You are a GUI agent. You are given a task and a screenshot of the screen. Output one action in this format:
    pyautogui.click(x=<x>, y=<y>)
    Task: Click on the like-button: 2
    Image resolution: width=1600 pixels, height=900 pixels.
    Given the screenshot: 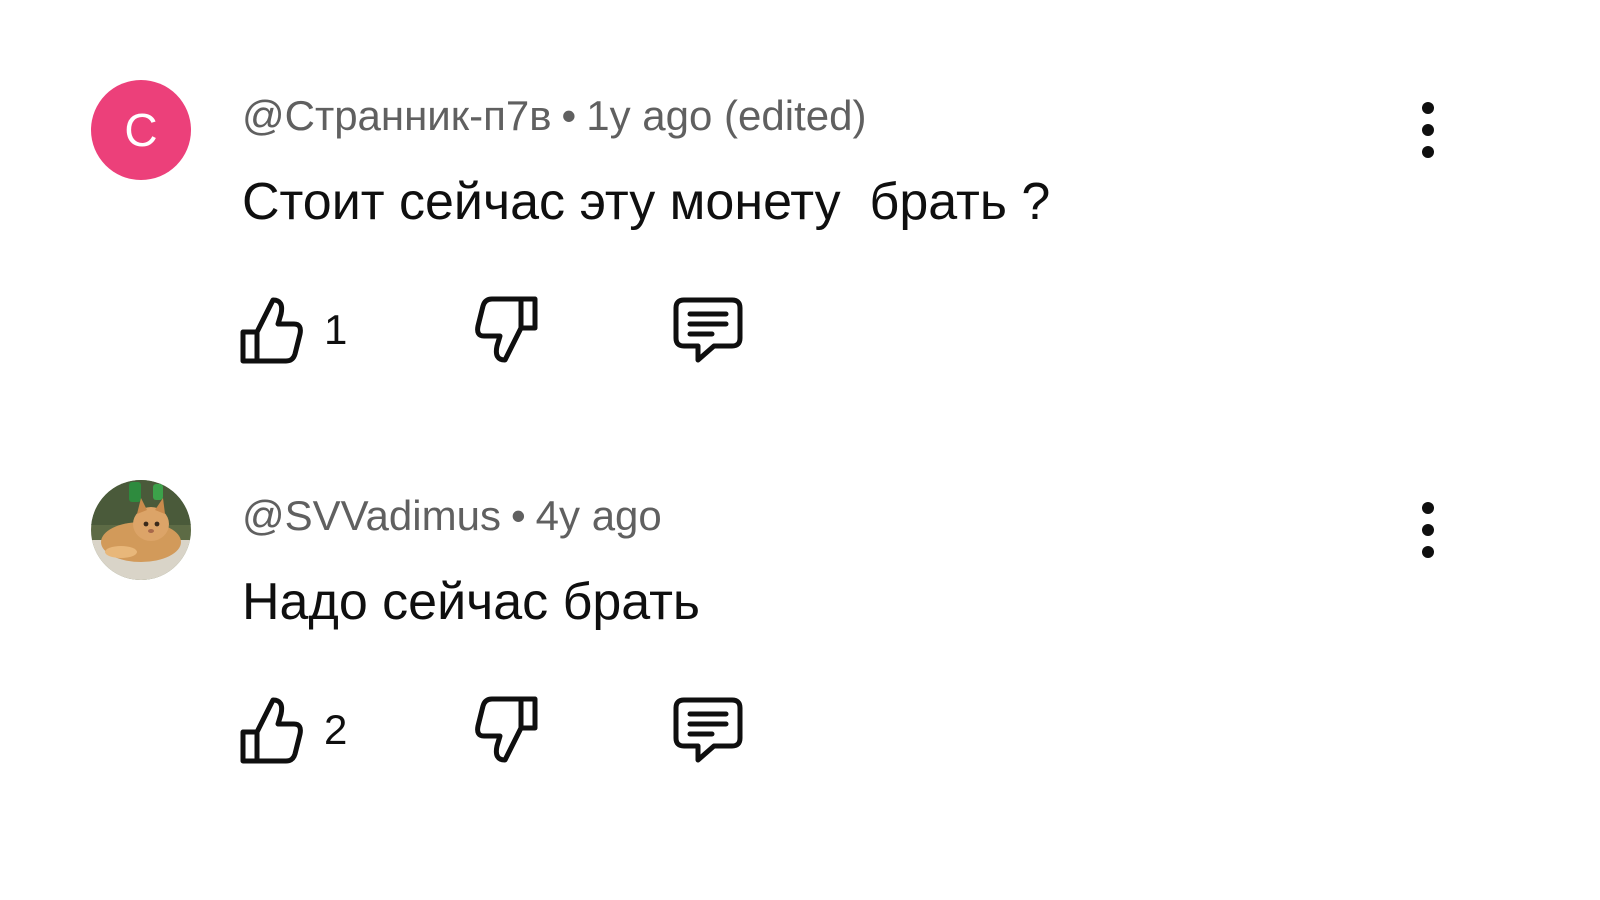 What is the action you would take?
    pyautogui.click(x=293, y=730)
    